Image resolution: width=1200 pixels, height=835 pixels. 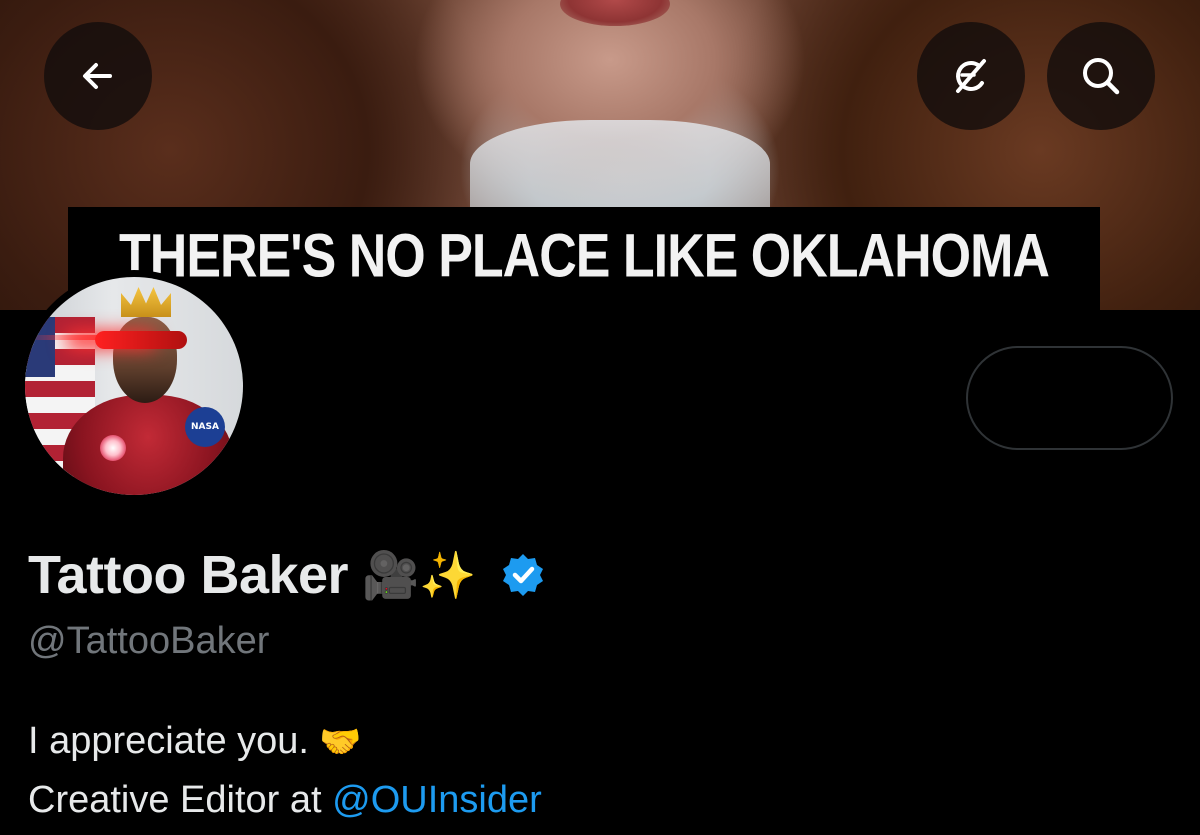 What do you see at coordinates (149, 641) in the screenshot?
I see `profile-handle: @TattooBaker` at bounding box center [149, 641].